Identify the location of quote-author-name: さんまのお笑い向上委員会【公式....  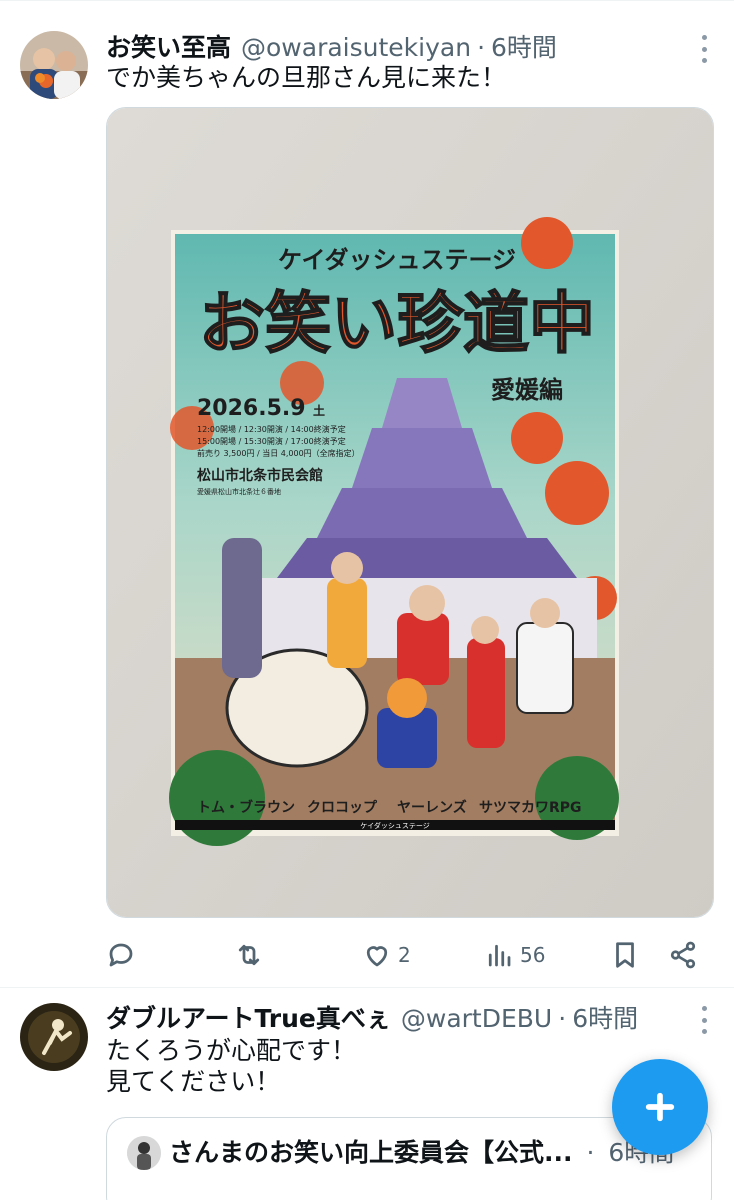
(371, 1152).